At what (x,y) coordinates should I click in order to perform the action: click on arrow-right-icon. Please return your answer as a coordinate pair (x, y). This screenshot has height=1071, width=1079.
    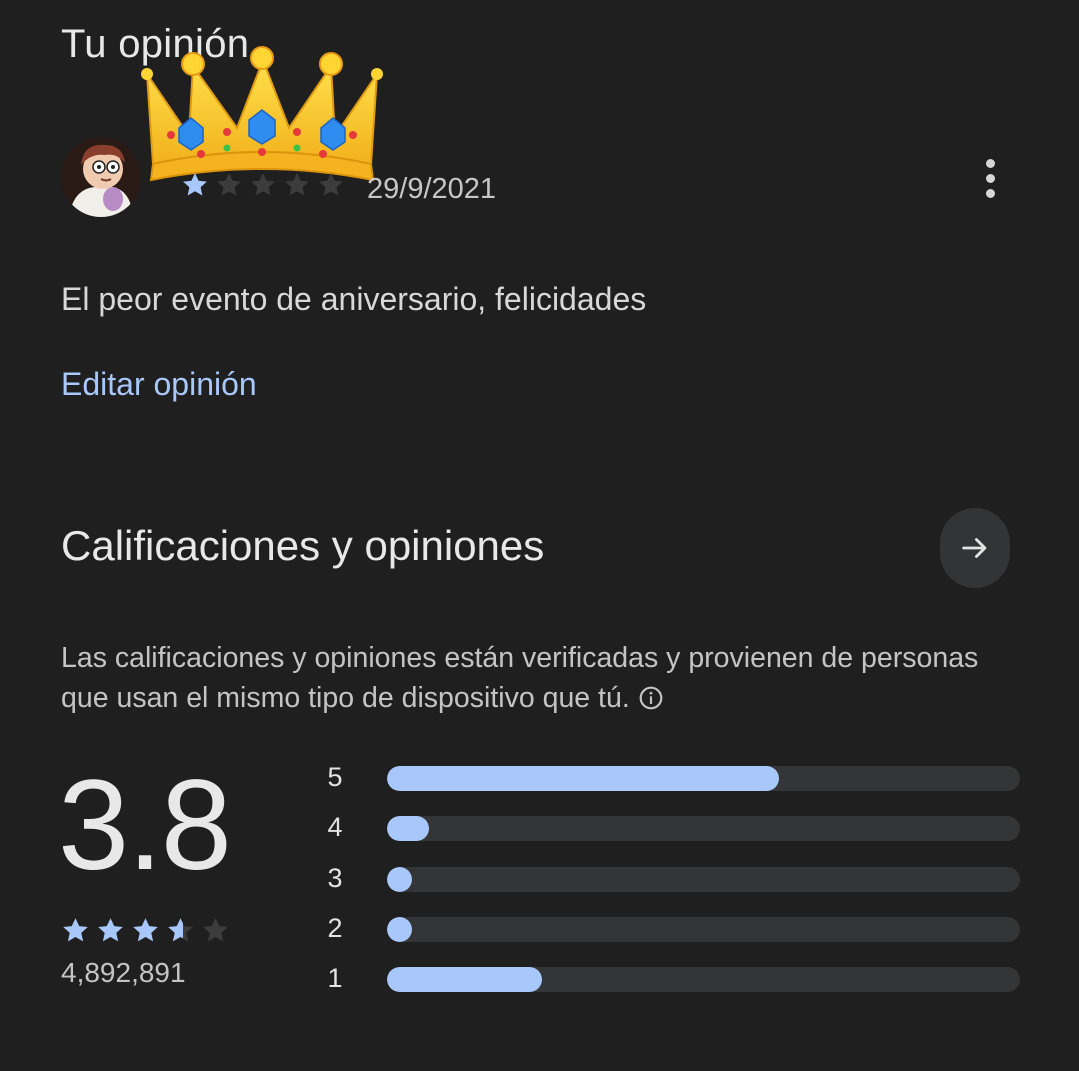
    Looking at the image, I should click on (974, 548).